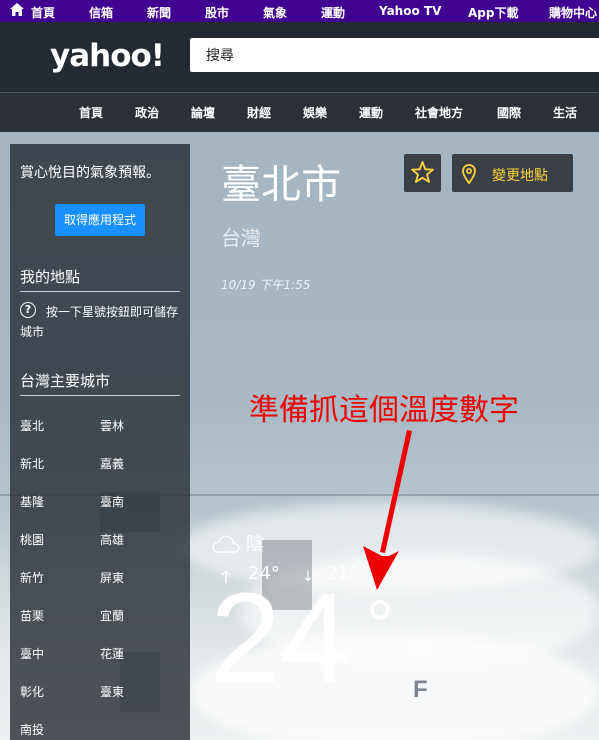 The height and width of the screenshot is (740, 599). Describe the element at coordinates (565, 112) in the screenshot. I see `nav-item-life: 生活` at that location.